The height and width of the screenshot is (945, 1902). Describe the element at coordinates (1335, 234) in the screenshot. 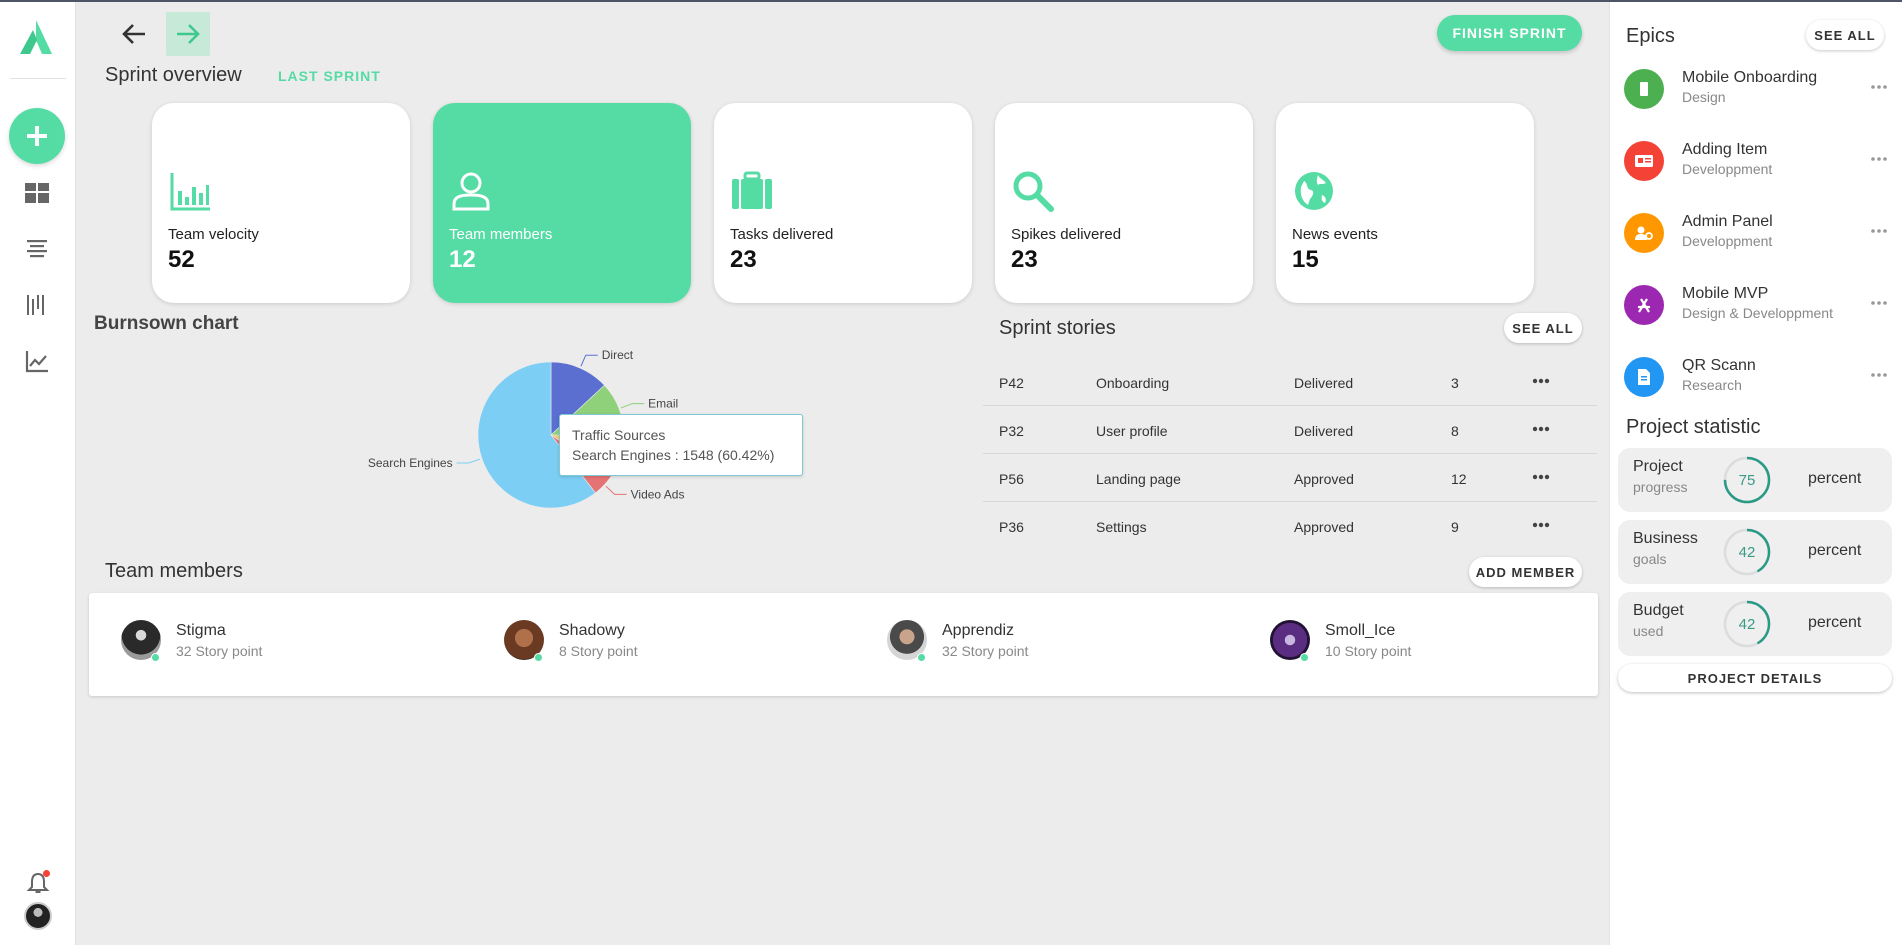

I see `card-label: News events` at that location.